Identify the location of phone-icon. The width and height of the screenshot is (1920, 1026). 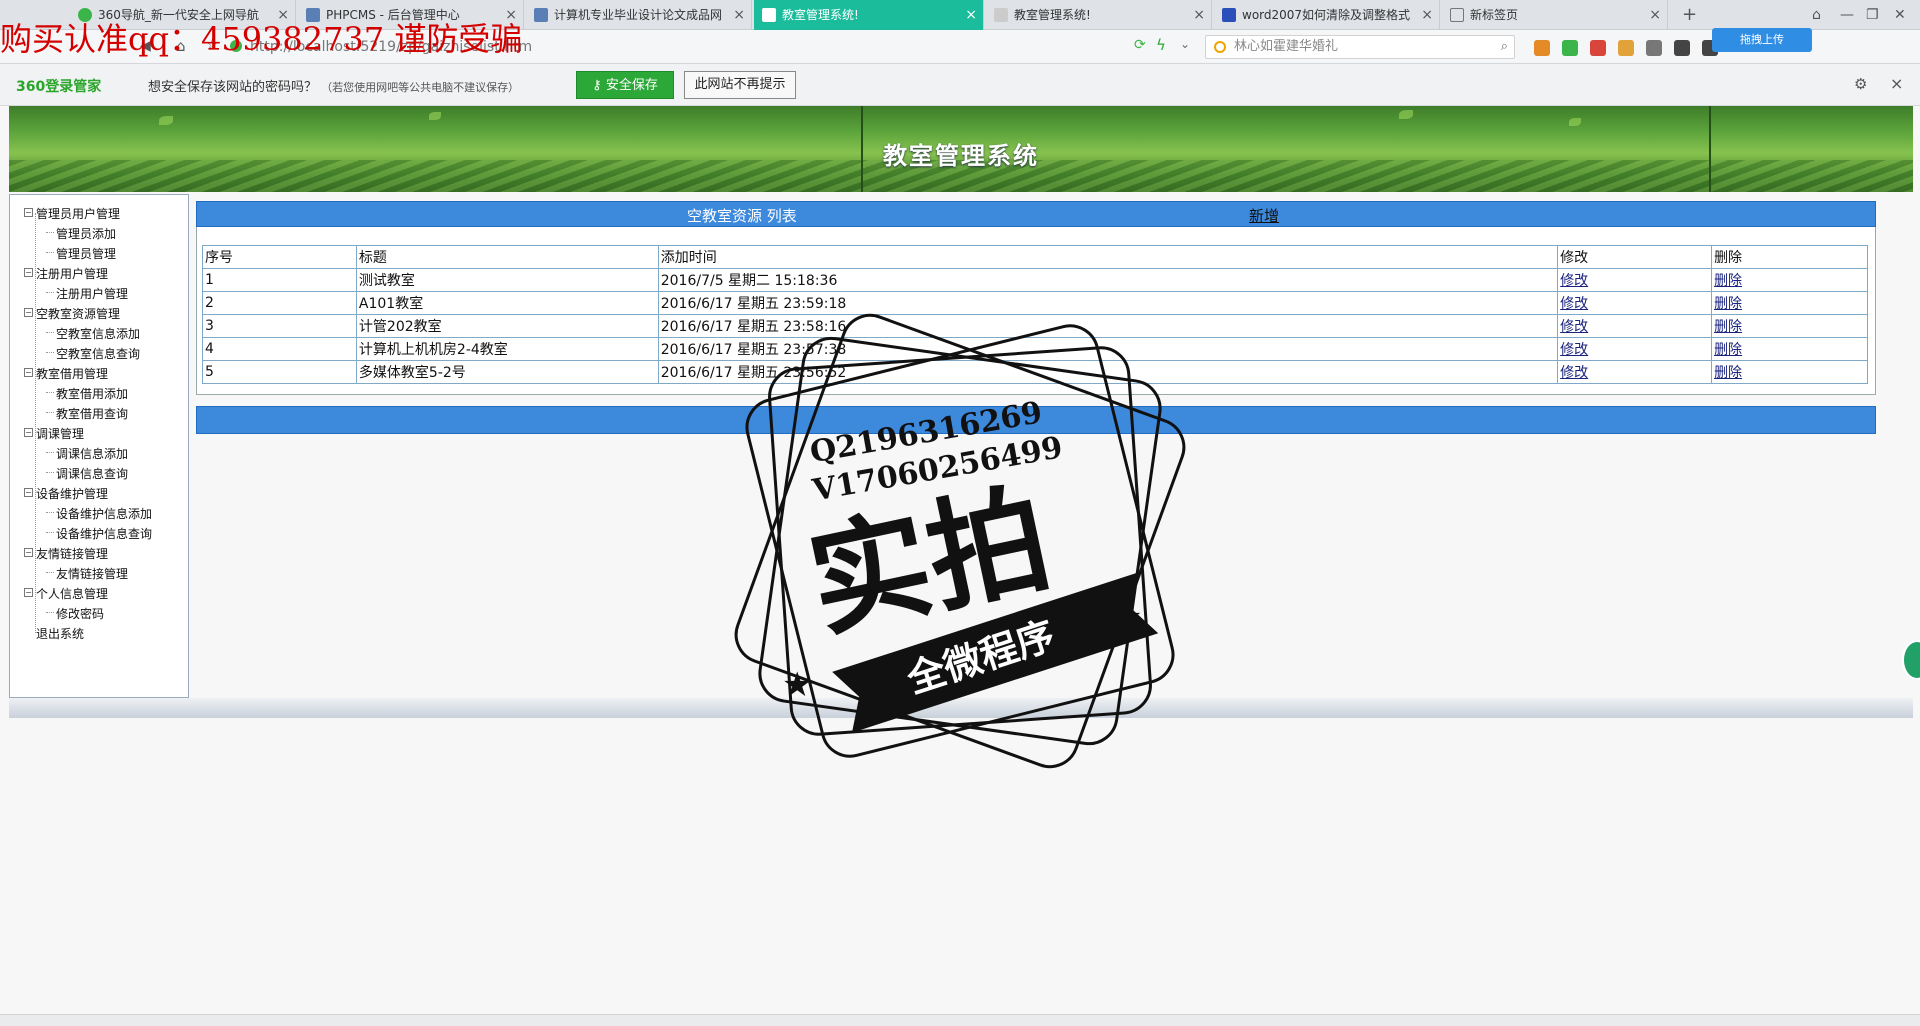
(1682, 48).